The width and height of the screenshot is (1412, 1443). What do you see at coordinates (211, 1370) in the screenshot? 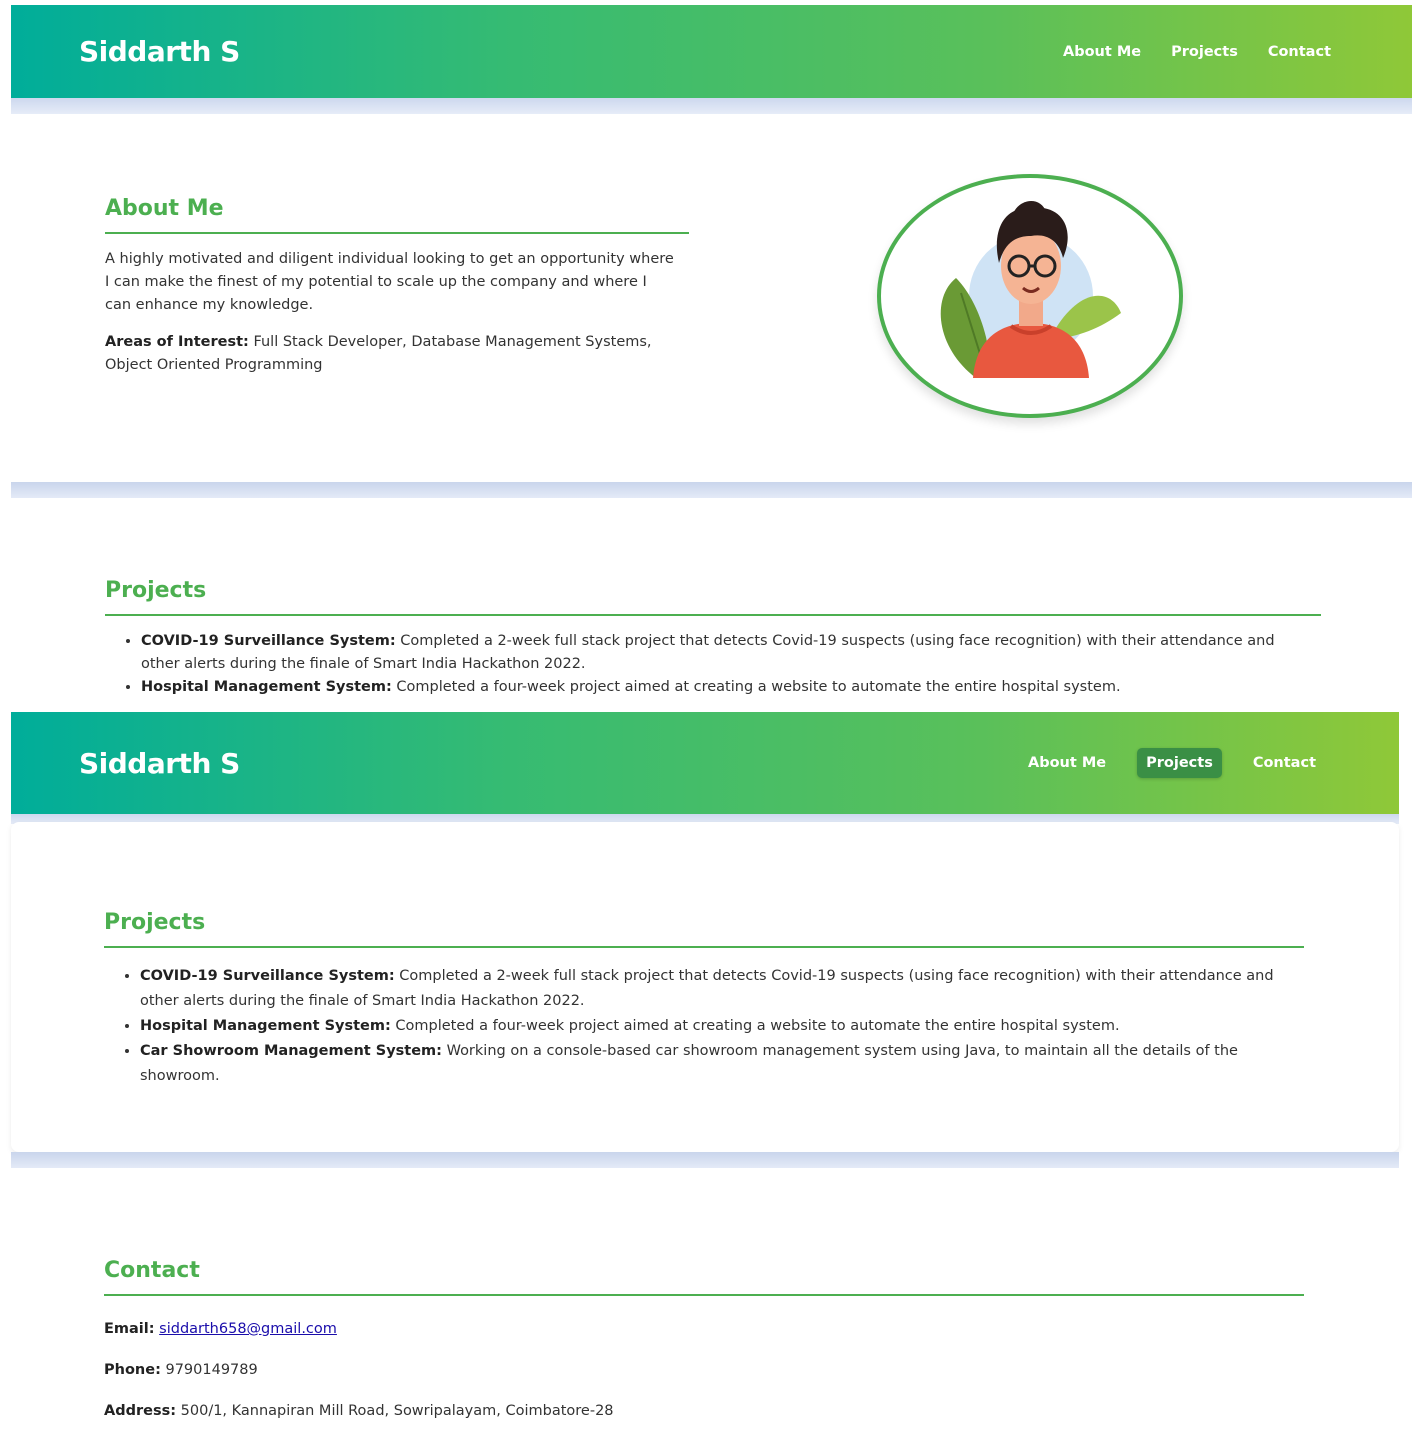
I see `phone-value: 9790149789` at bounding box center [211, 1370].